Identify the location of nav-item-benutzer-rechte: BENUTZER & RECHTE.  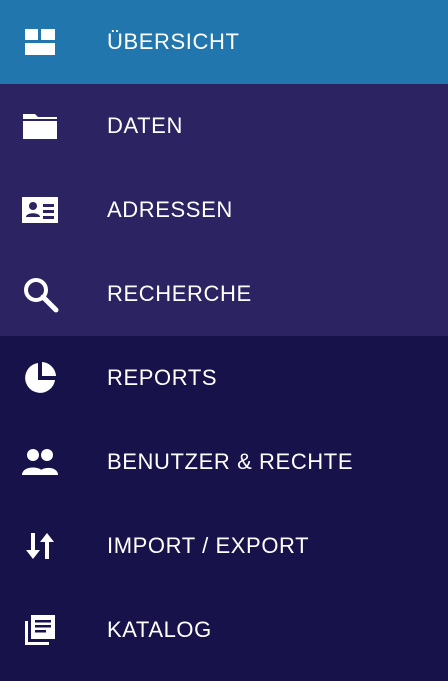
(224, 462).